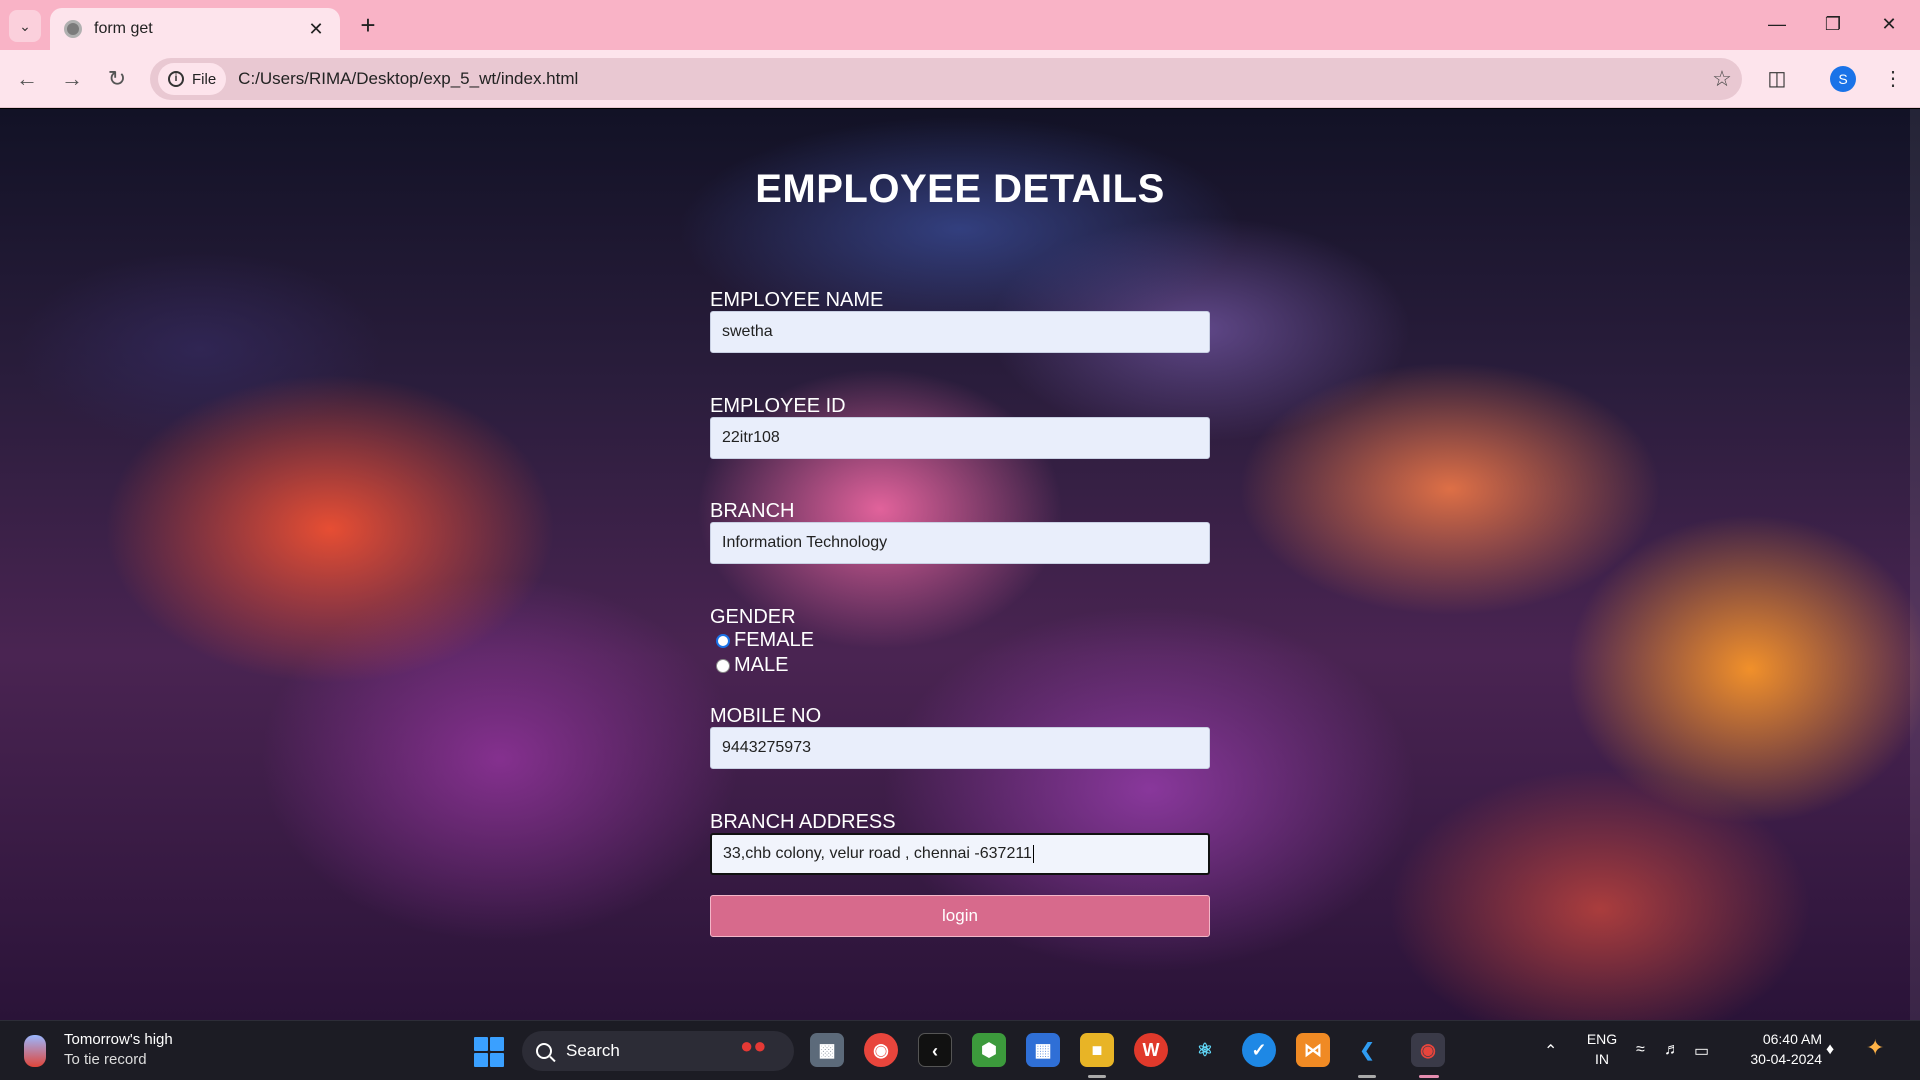 The height and width of the screenshot is (1080, 1920). What do you see at coordinates (960, 189) in the screenshot?
I see `page-title: EMPLOYEE DETAILS` at bounding box center [960, 189].